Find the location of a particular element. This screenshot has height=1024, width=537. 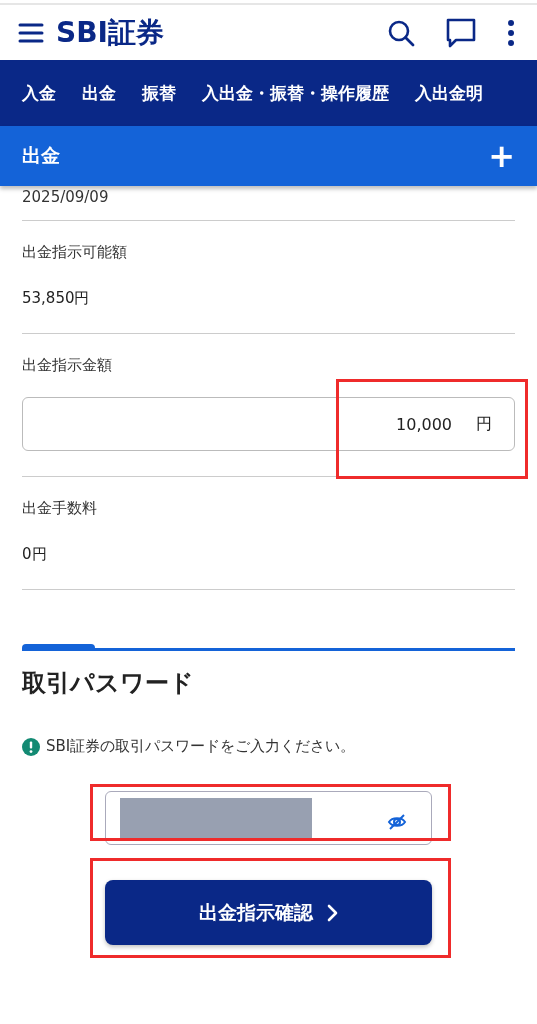

field-label: 出金手数料 is located at coordinates (60, 508).